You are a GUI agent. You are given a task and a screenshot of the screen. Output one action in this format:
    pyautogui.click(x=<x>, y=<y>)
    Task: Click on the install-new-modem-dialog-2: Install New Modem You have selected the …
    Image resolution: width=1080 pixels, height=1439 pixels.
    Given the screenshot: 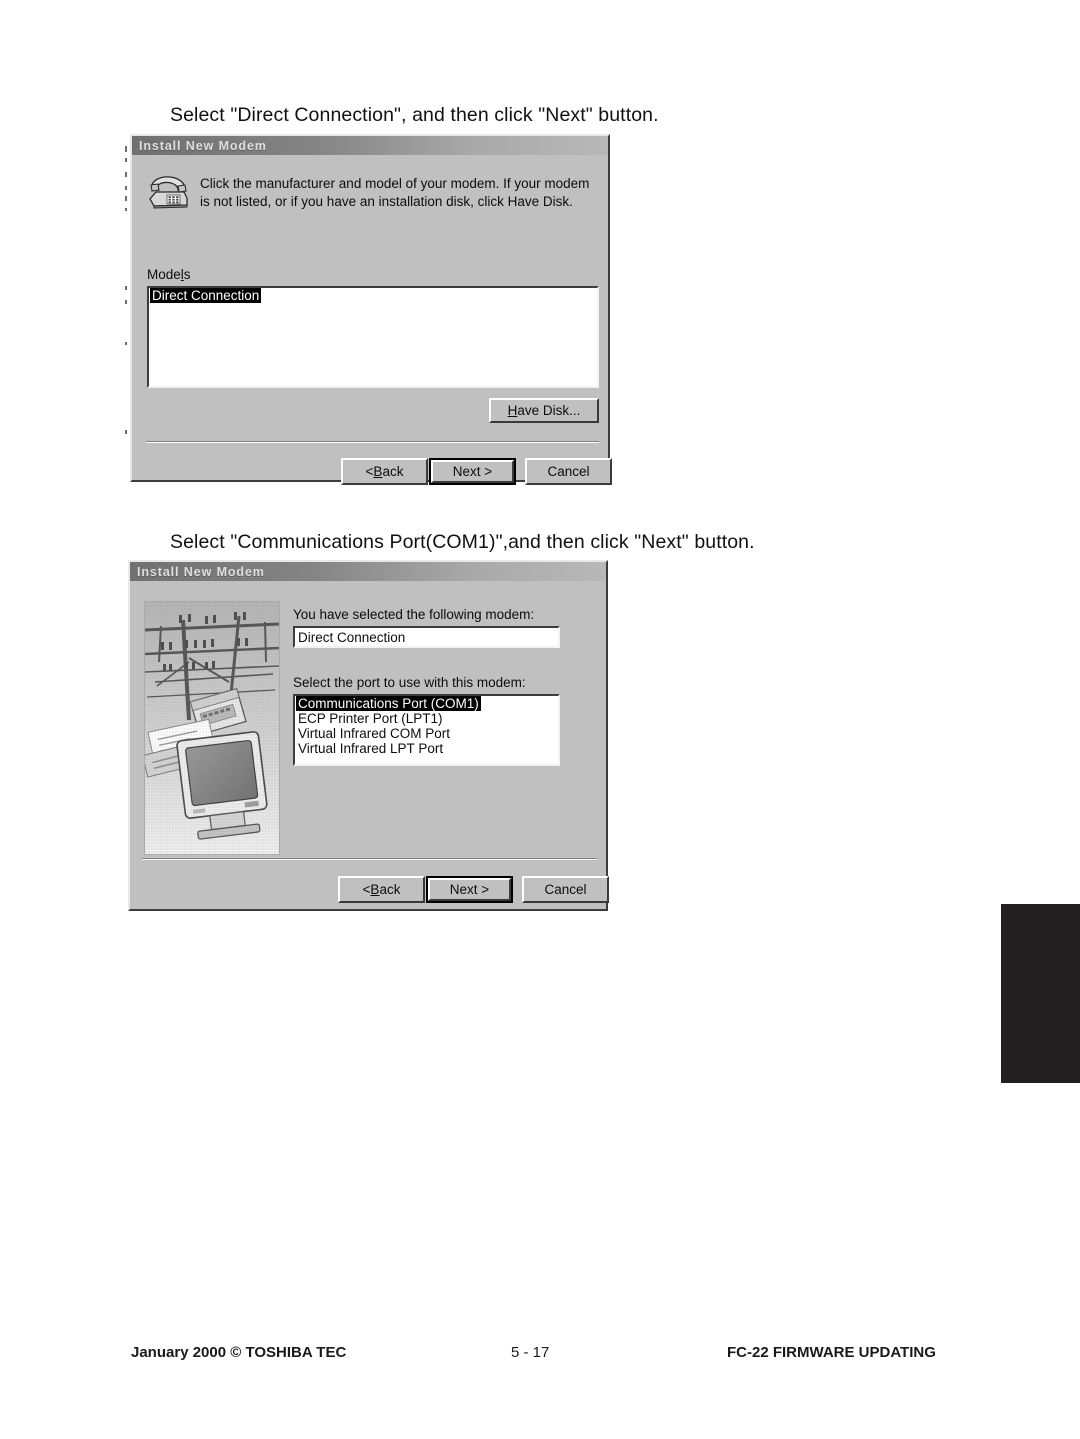 What is the action you would take?
    pyautogui.click(x=368, y=735)
    